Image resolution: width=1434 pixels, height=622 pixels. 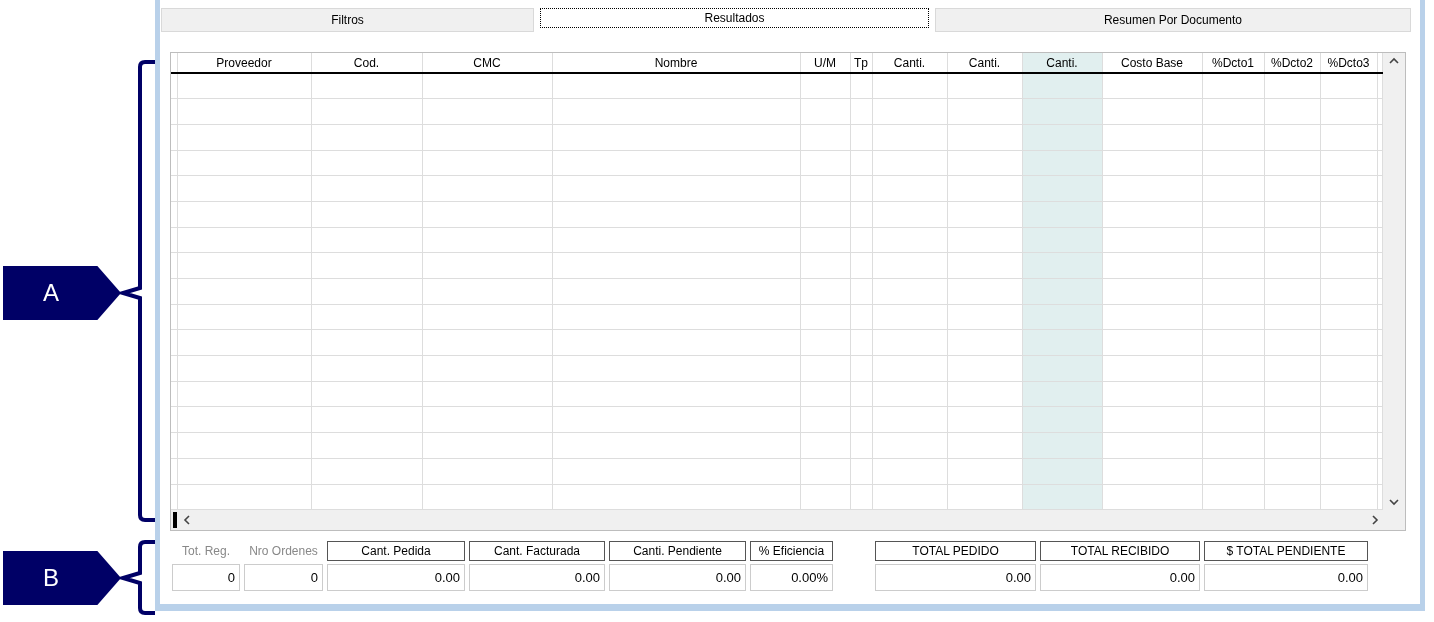 I want to click on scroll-left-icon, so click(x=187, y=520).